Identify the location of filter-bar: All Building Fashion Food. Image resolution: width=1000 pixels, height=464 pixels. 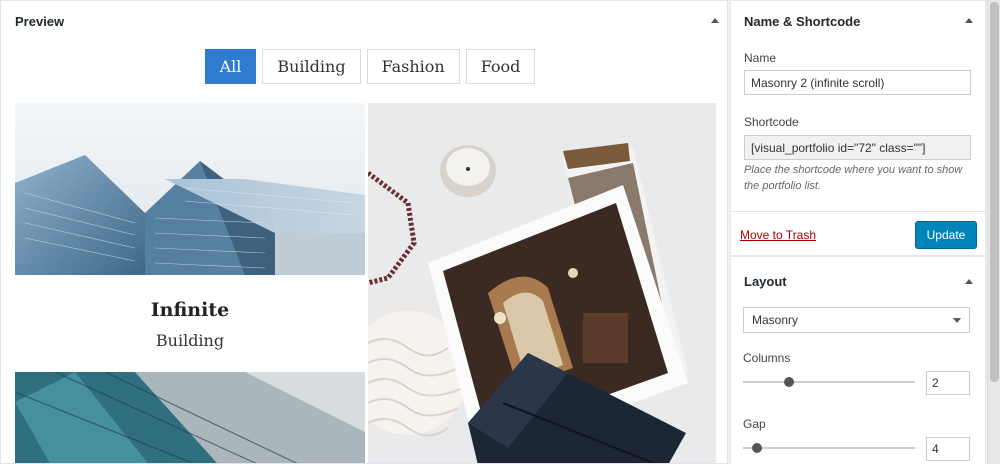
(364, 66).